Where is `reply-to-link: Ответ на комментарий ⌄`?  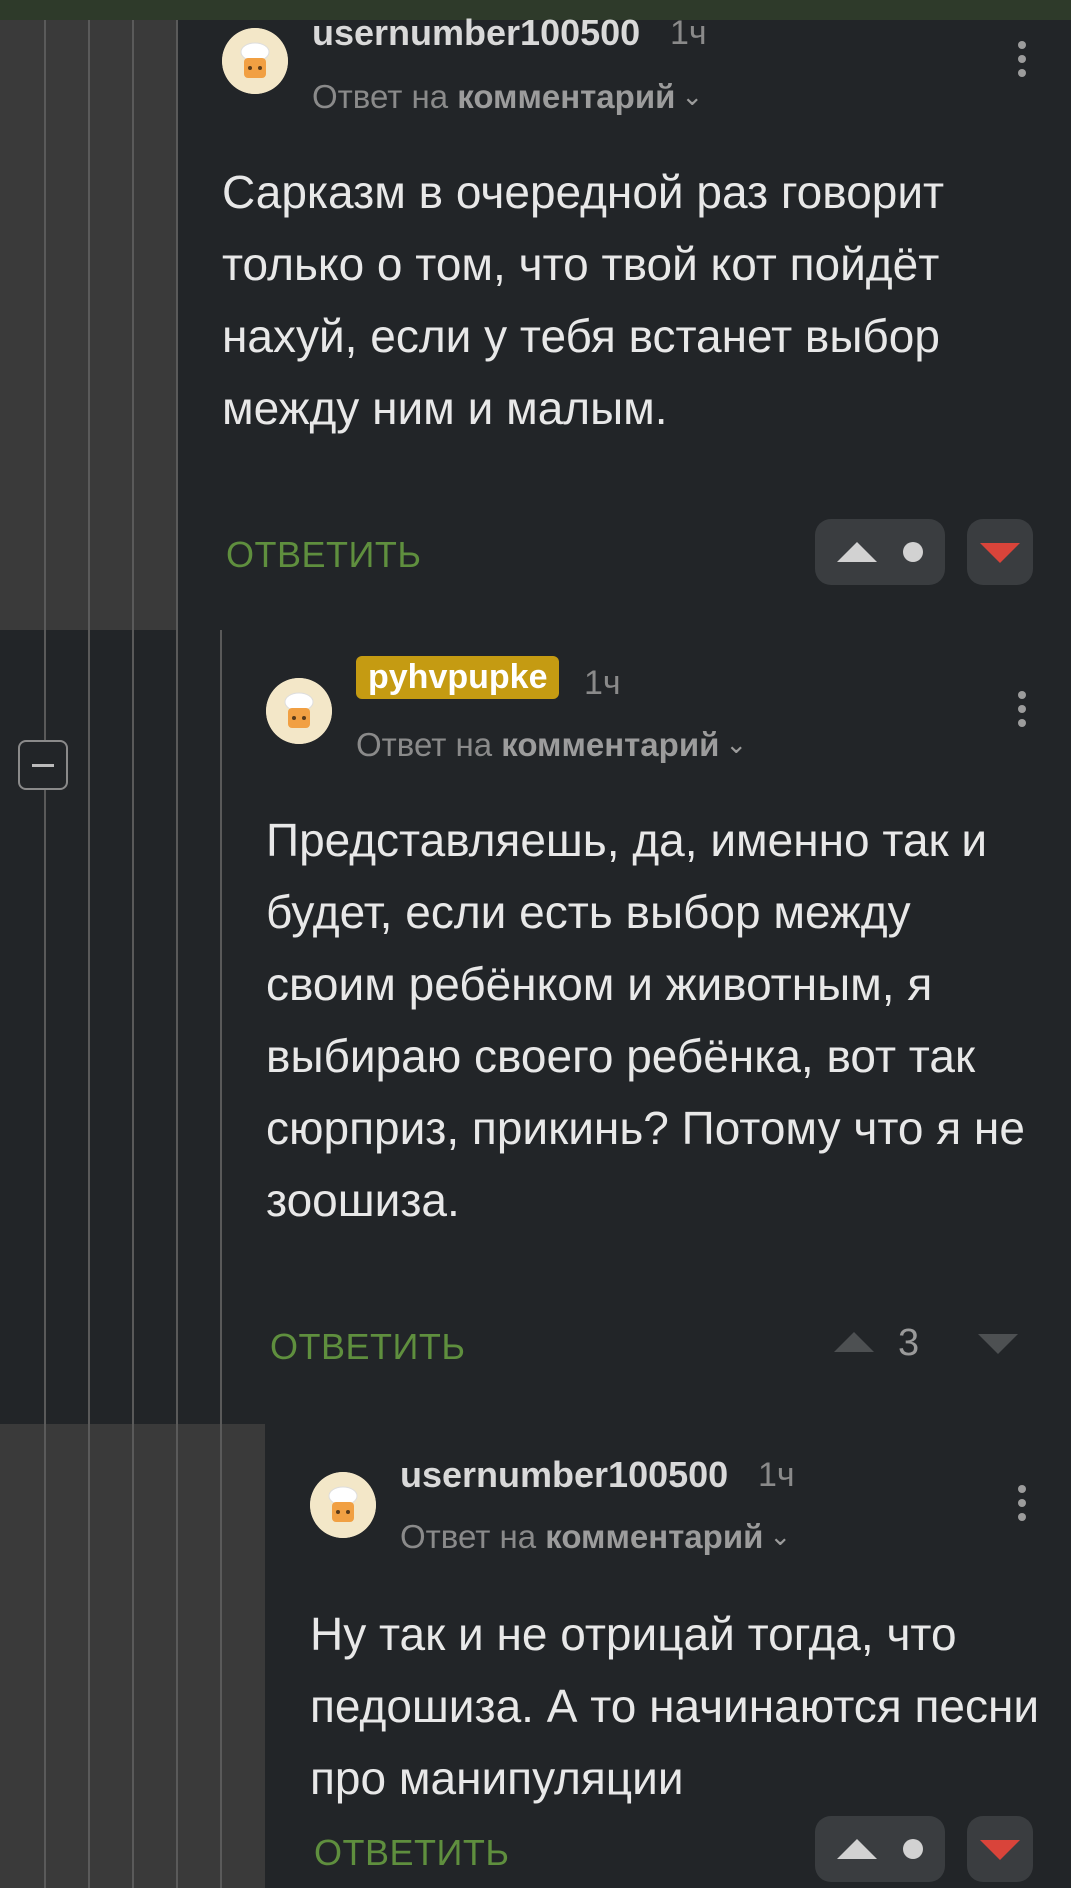
reply-to-link: Ответ на комментарий ⌄ is located at coordinates (595, 1537).